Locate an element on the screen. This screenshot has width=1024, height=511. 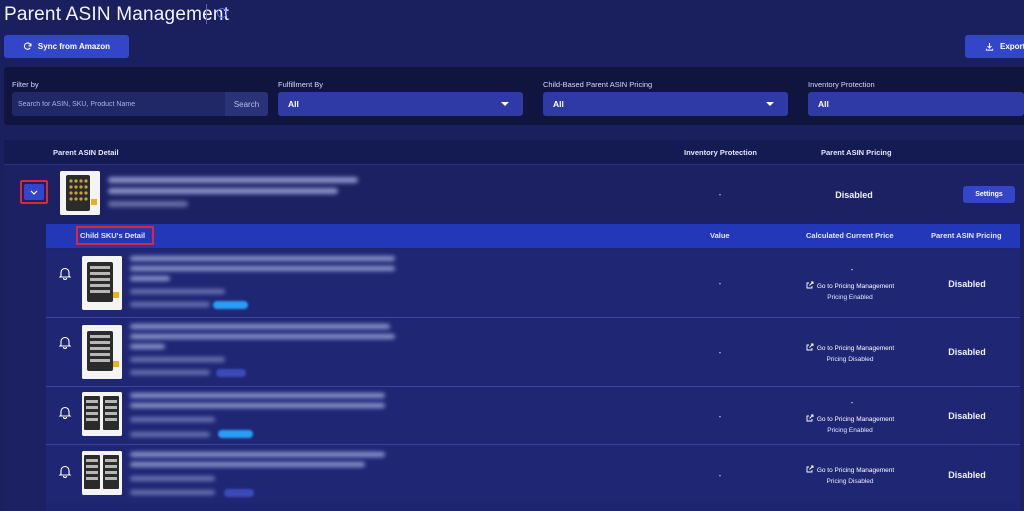
search-button: Search is located at coordinates (246, 104).